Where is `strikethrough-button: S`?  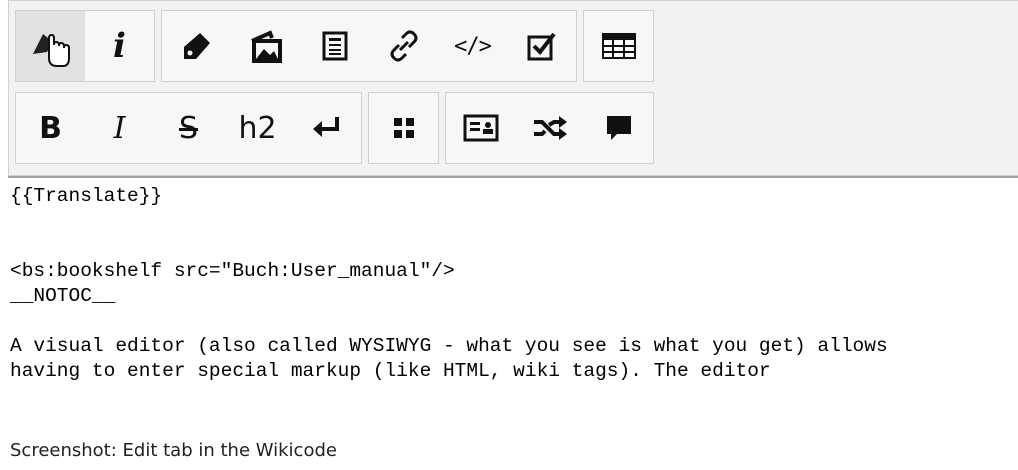
strikethrough-button: S is located at coordinates (188, 128).